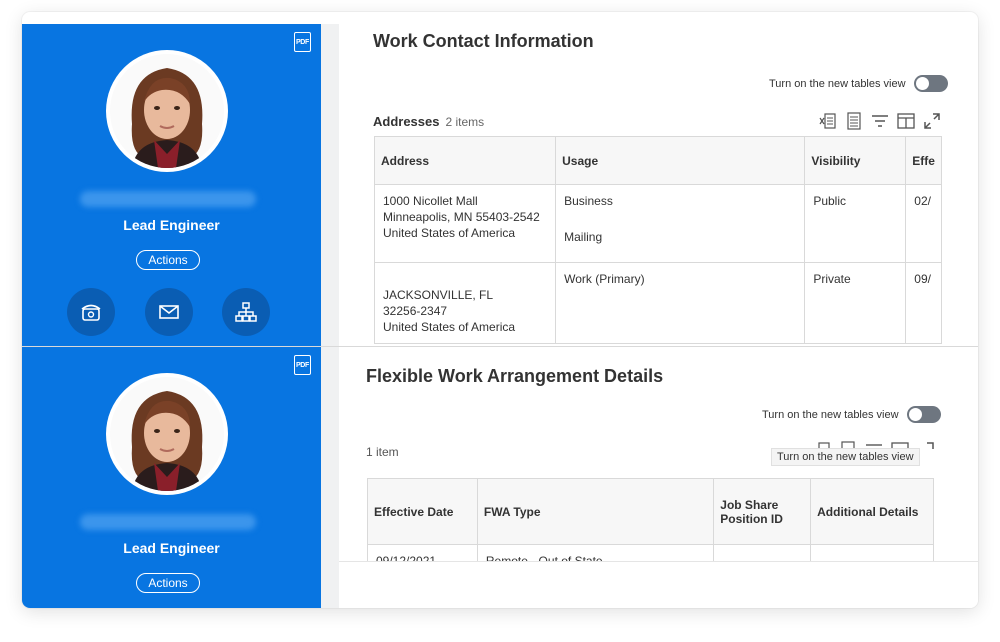 The image size is (1000, 642). I want to click on columns-icon, so click(906, 121).